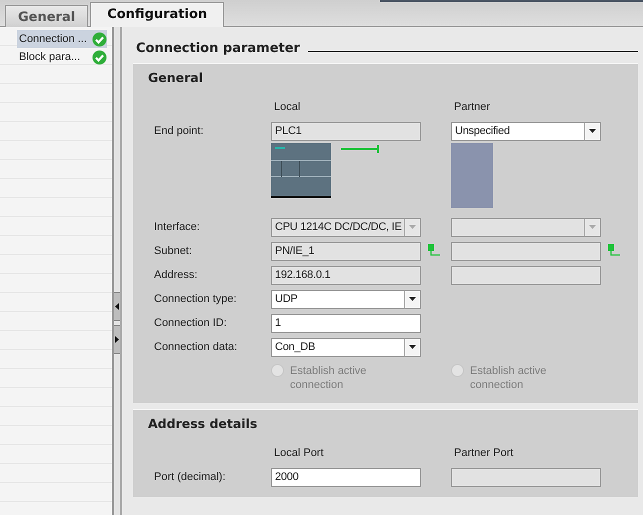 The height and width of the screenshot is (515, 643). I want to click on left-arrow-icon, so click(117, 306).